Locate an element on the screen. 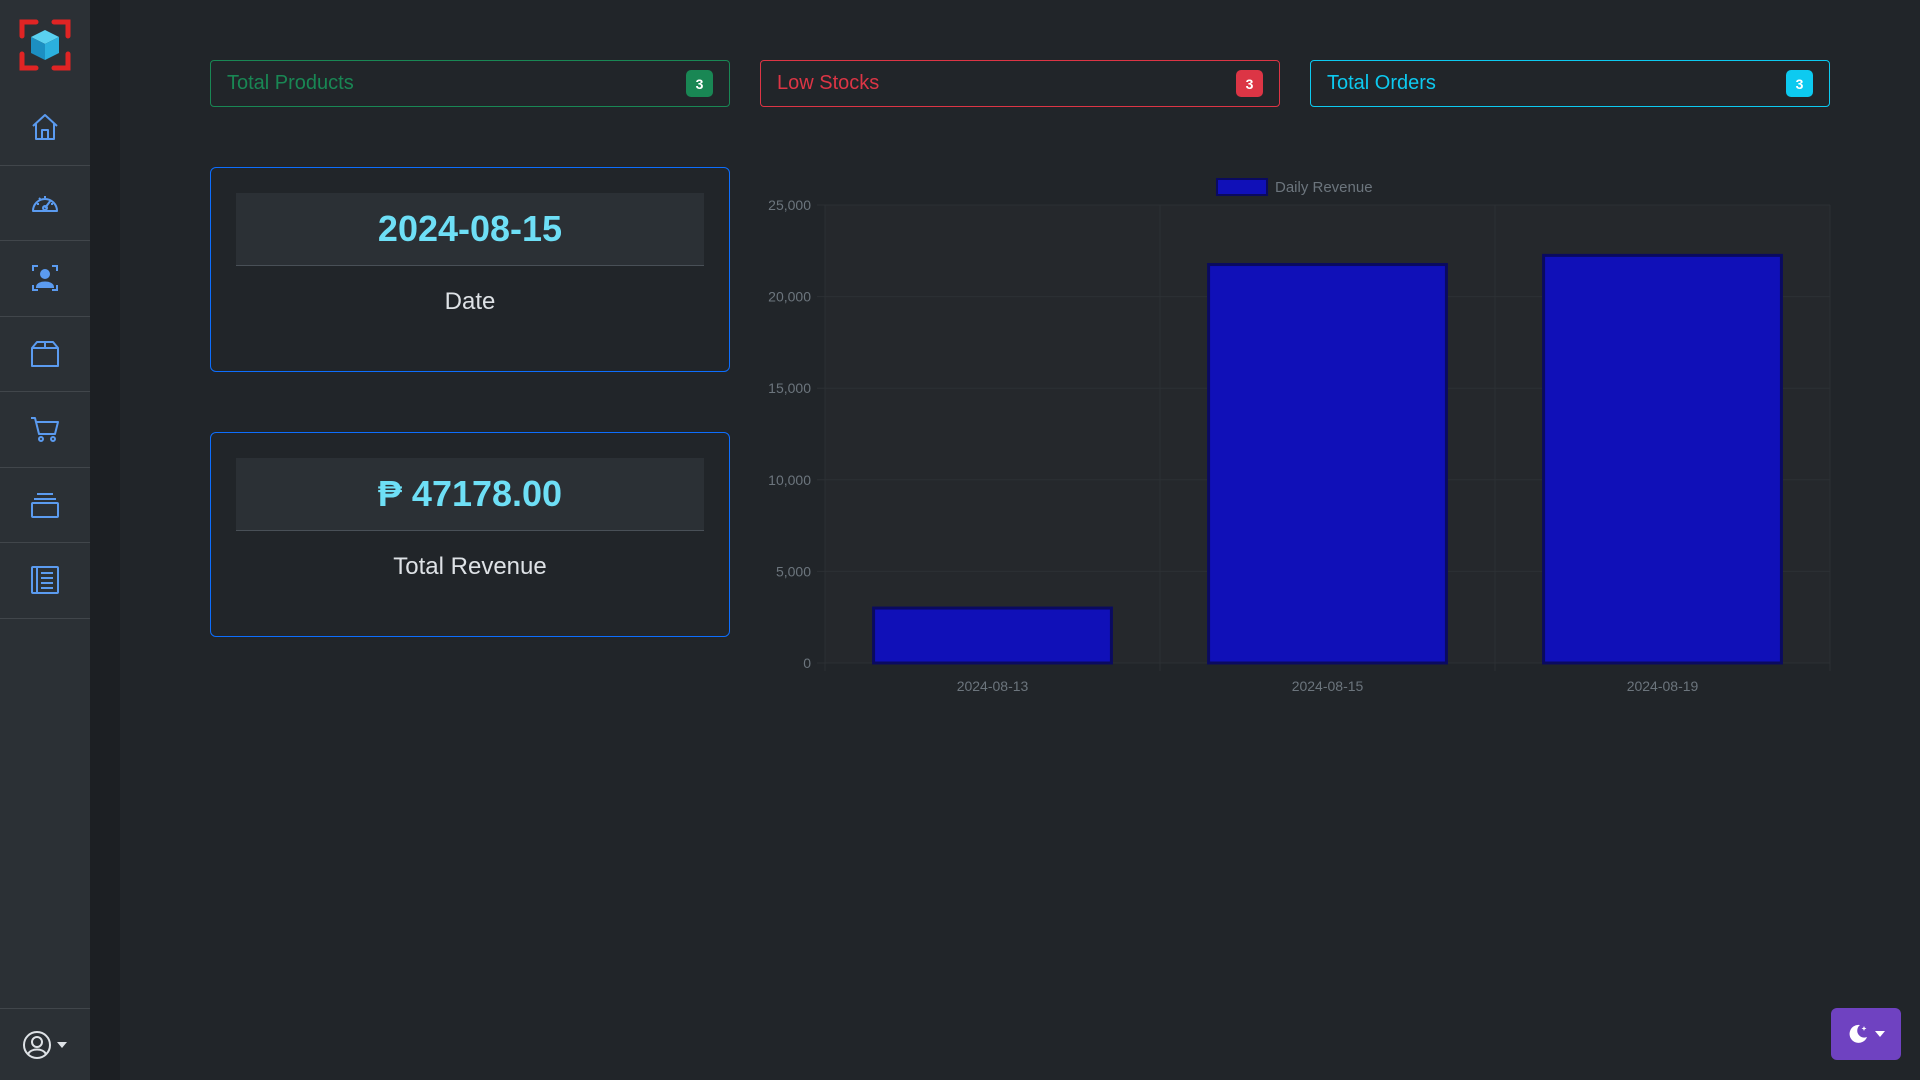 Image resolution: width=1920 pixels, height=1080 pixels. sidebar-item-dashboard is located at coordinates (45, 203).